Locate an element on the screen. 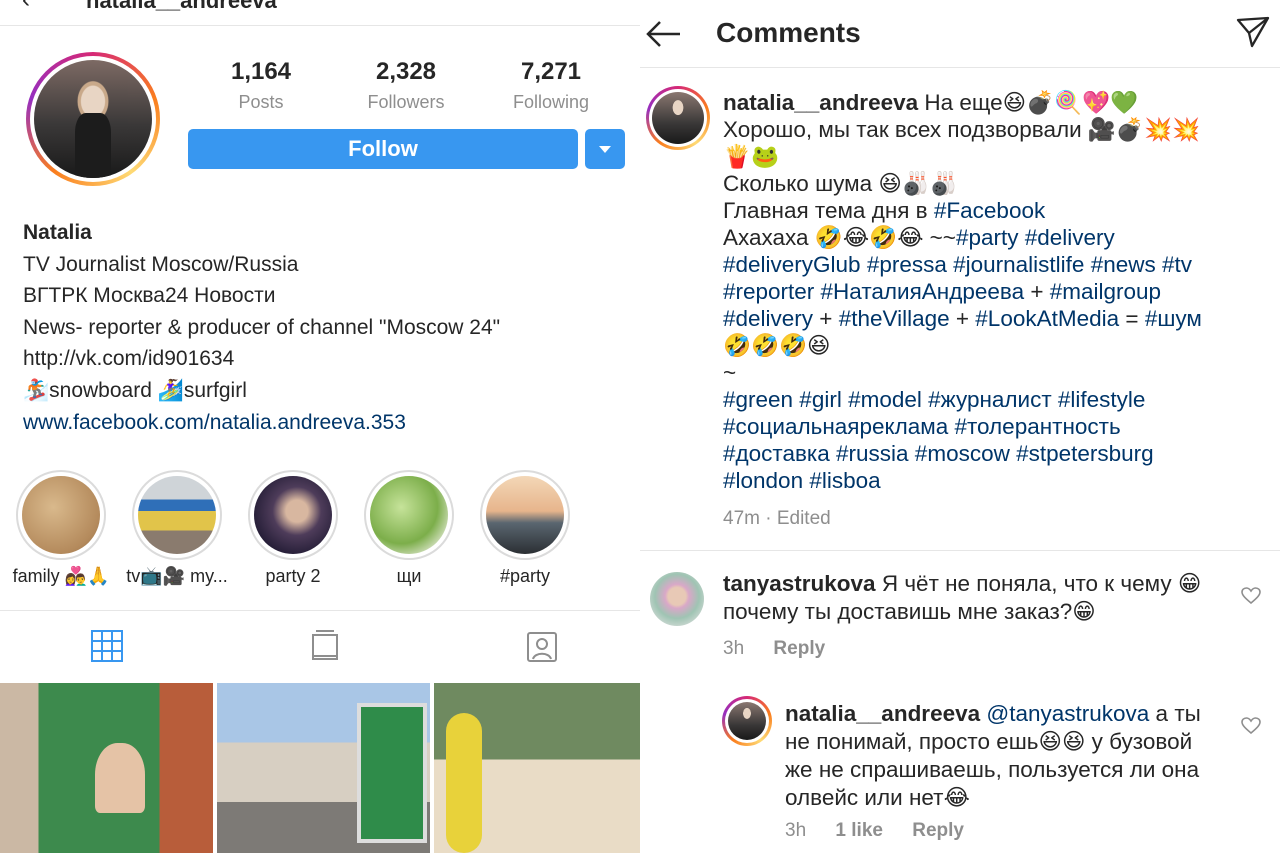  highlight-party-2: party 2 is located at coordinates (293, 528).